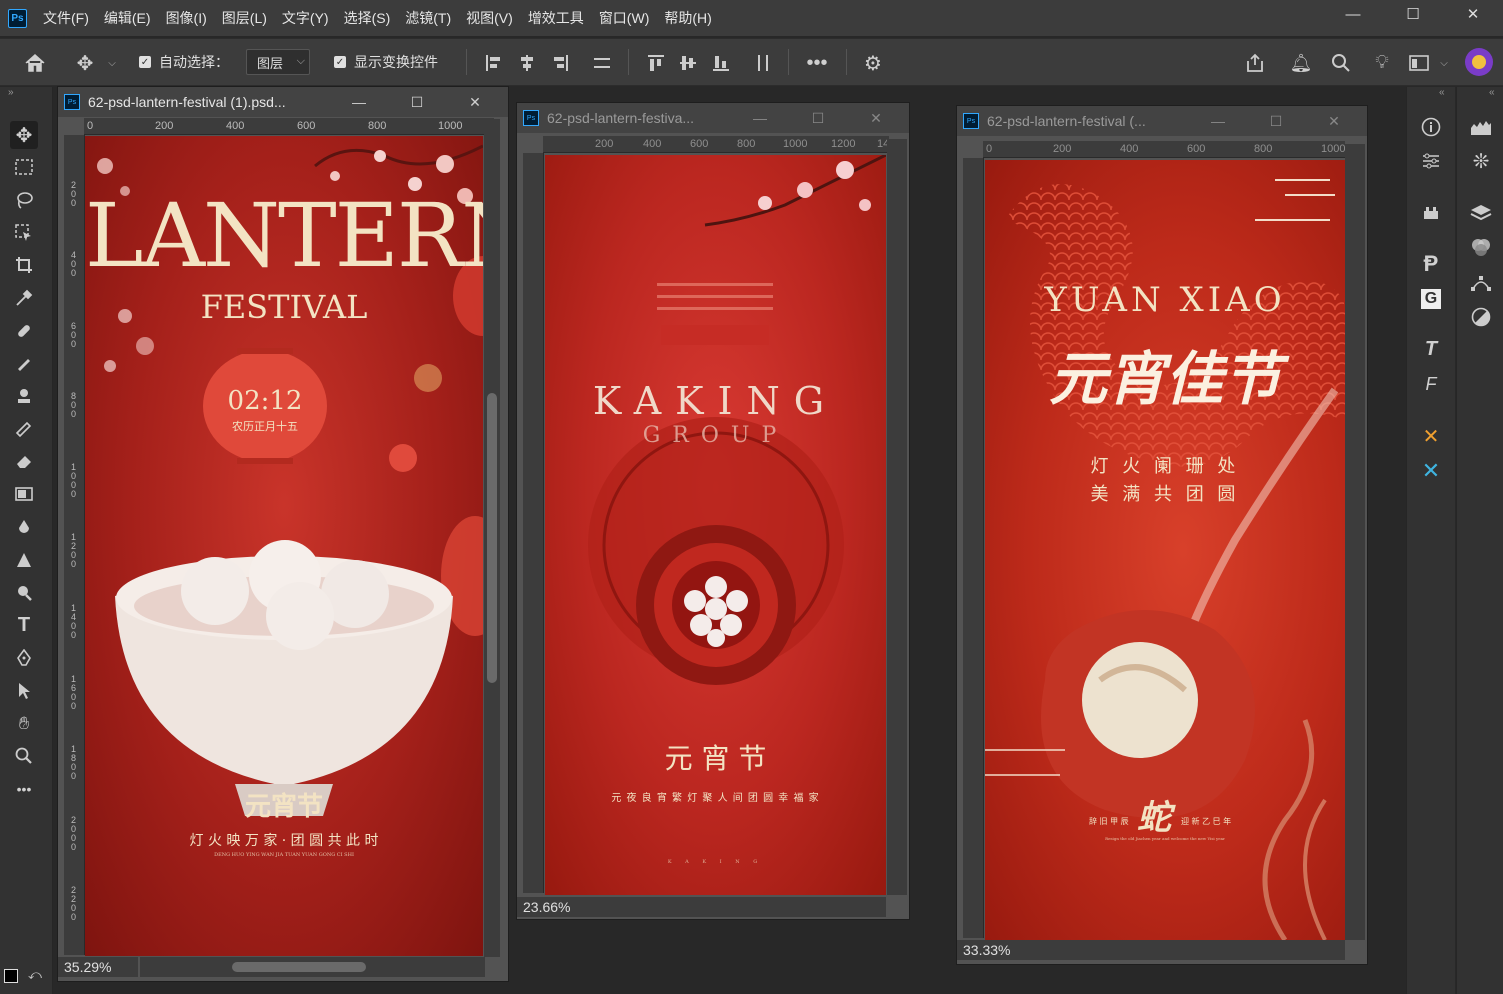 The height and width of the screenshot is (994, 1503). I want to click on distribute-vertical-icon, so click(763, 63).